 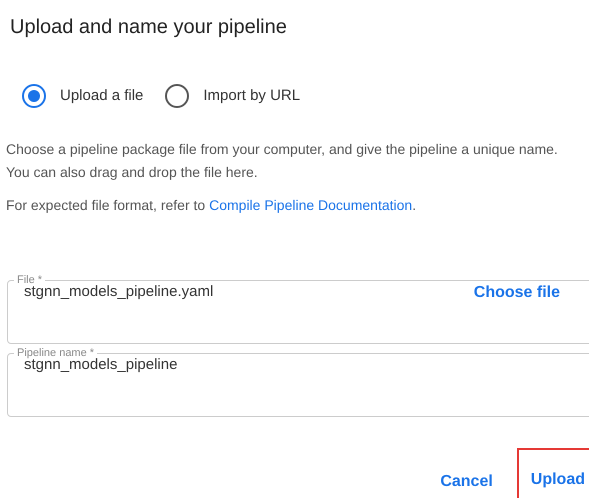 I want to click on choose-file-button: Choose file, so click(x=517, y=292).